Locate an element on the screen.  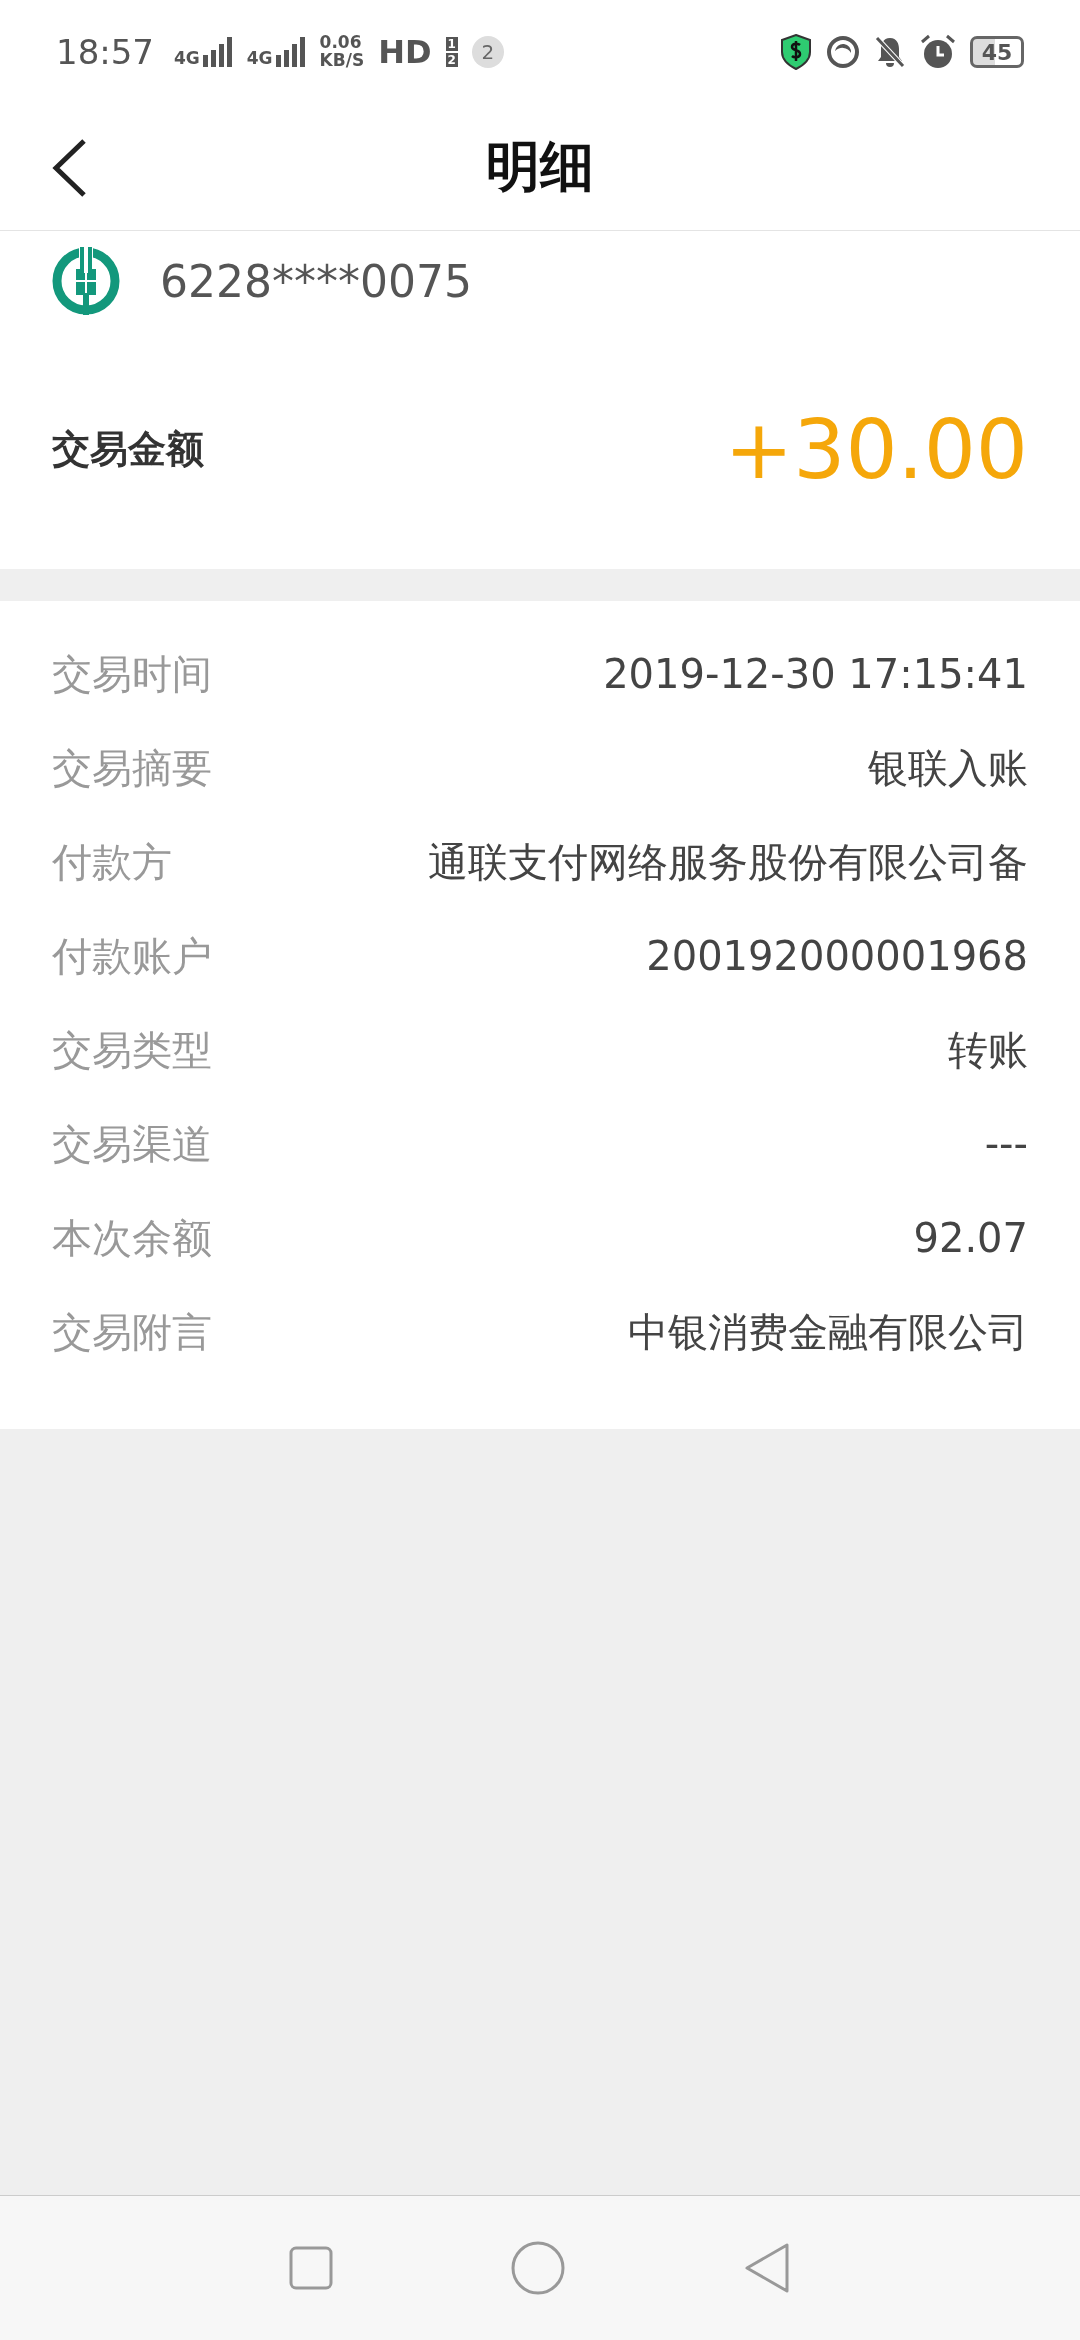
detail-label: 交易附言 is located at coordinates (132, 1332).